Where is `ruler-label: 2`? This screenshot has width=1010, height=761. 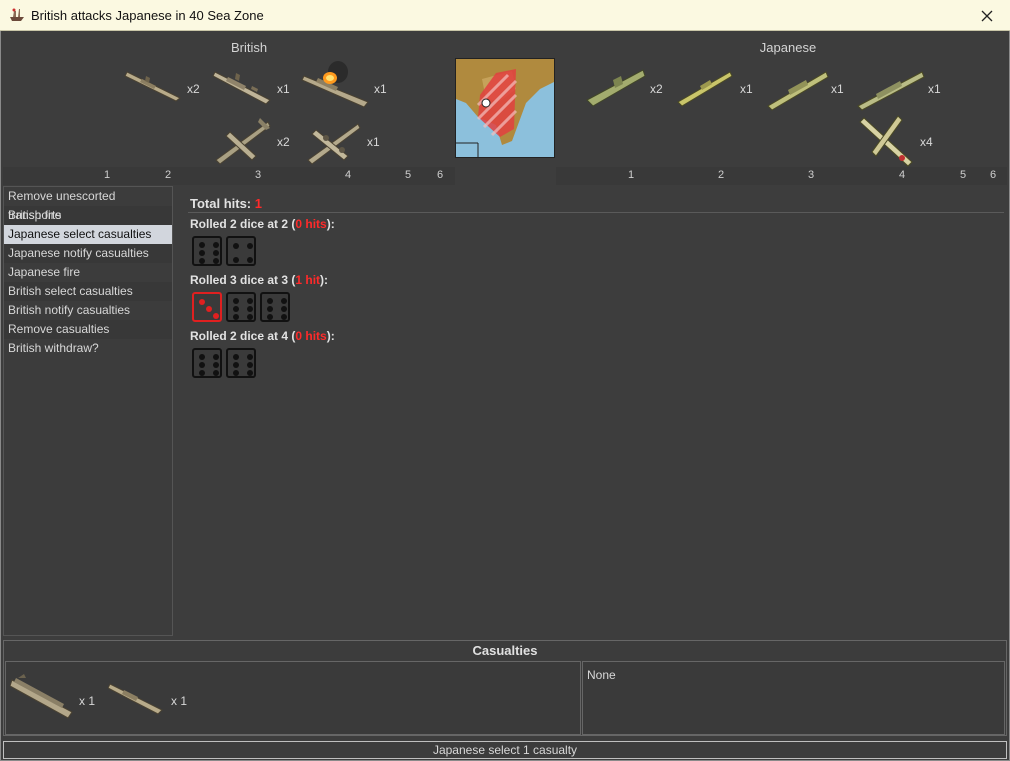
ruler-label: 2 is located at coordinates (721, 175).